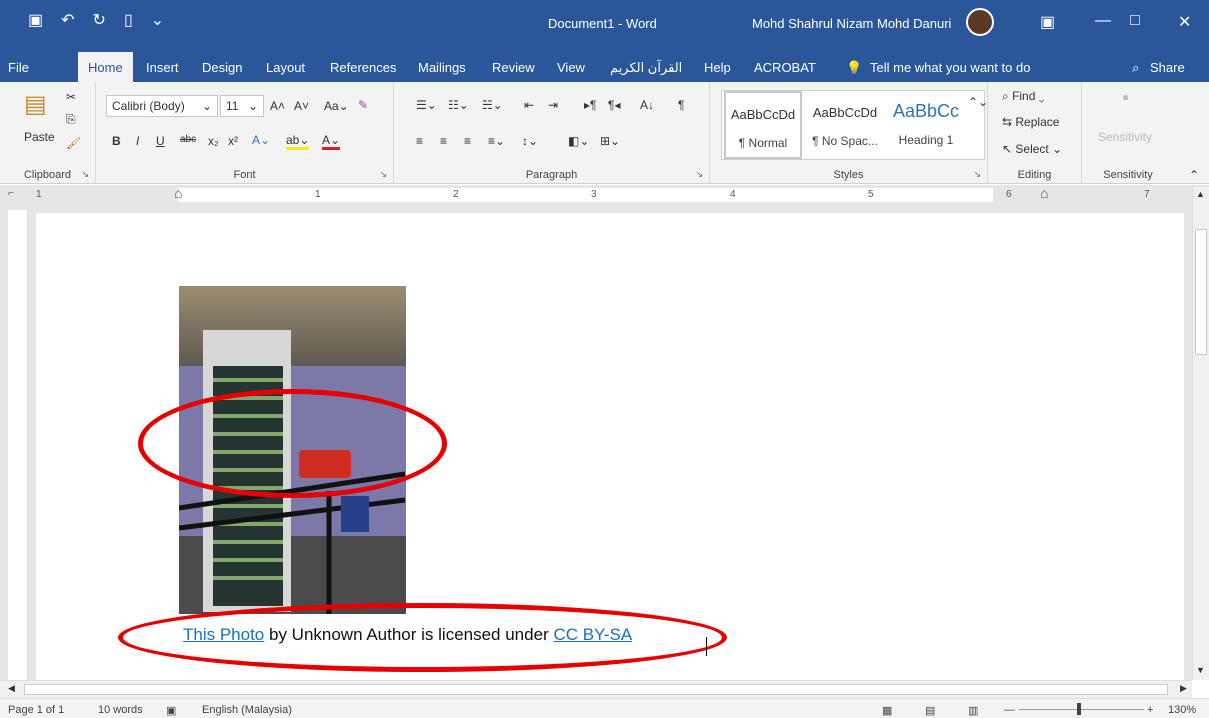  Describe the element at coordinates (1044, 193) in the screenshot. I see `right-indent-marker-icon: ⌂` at that location.